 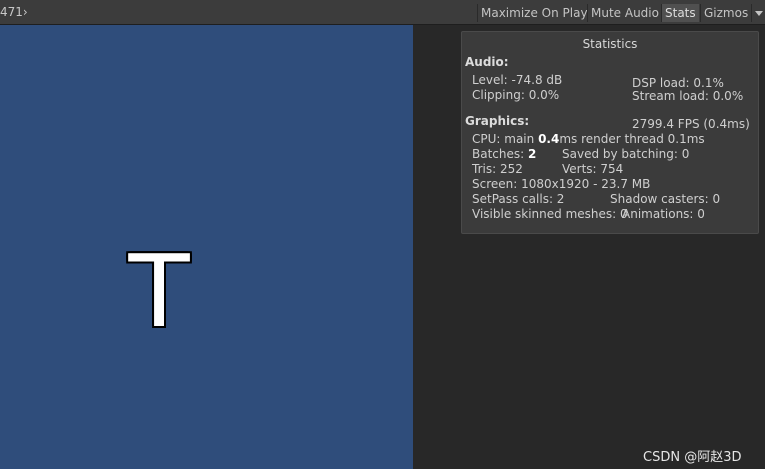 I want to click on audio-level: Level: -74.8 dB, so click(x=517, y=80).